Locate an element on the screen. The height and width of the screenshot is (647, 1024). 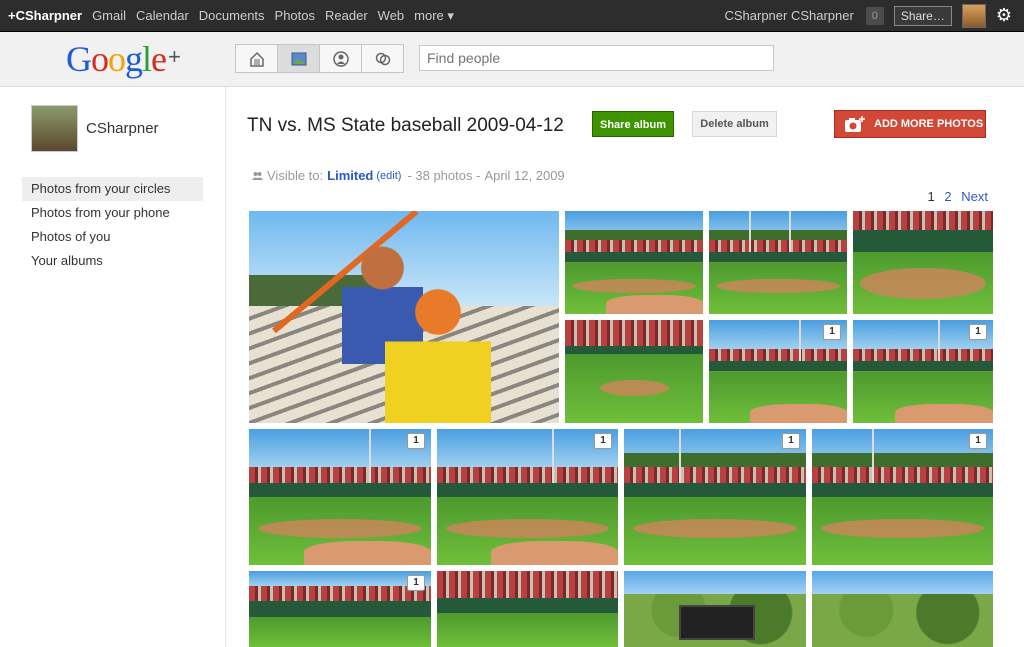
topnav-calendar: Calendar is located at coordinates (162, 15).